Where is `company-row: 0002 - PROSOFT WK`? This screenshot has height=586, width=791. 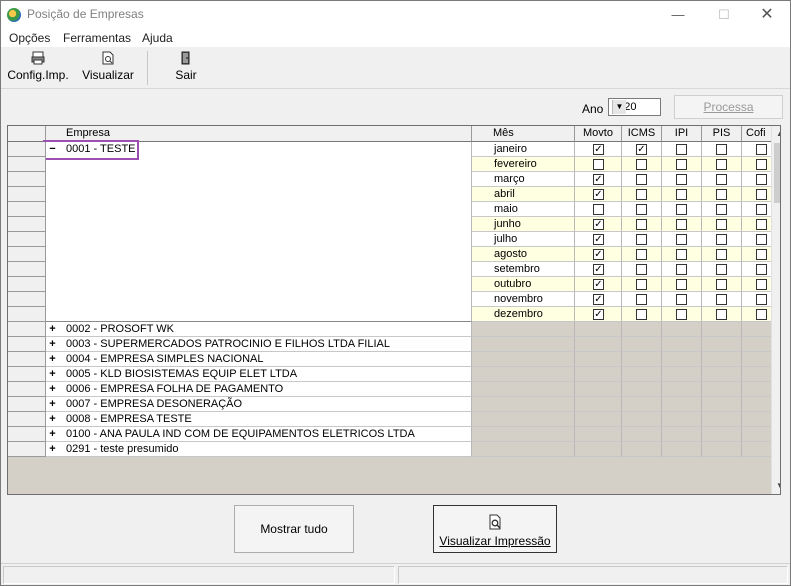 company-row: 0002 - PROSOFT WK is located at coordinates (259, 329).